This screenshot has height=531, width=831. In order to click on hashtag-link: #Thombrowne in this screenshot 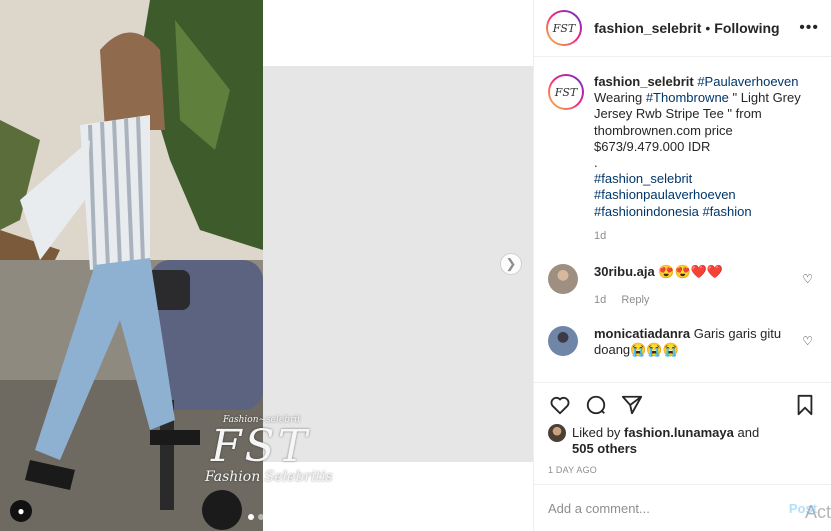, I will do `click(687, 97)`.